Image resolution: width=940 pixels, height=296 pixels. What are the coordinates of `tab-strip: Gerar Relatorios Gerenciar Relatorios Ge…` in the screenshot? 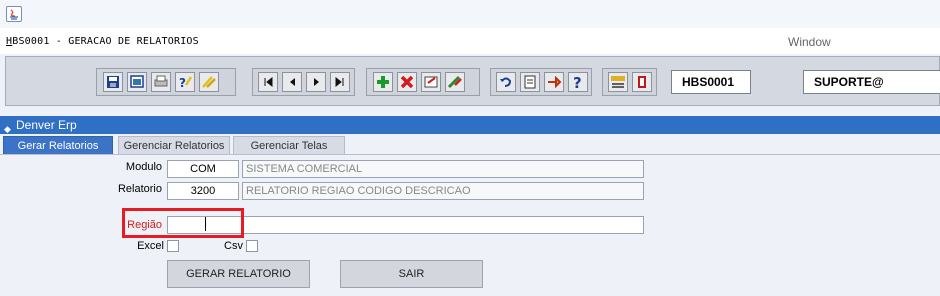 It's located at (470, 144).